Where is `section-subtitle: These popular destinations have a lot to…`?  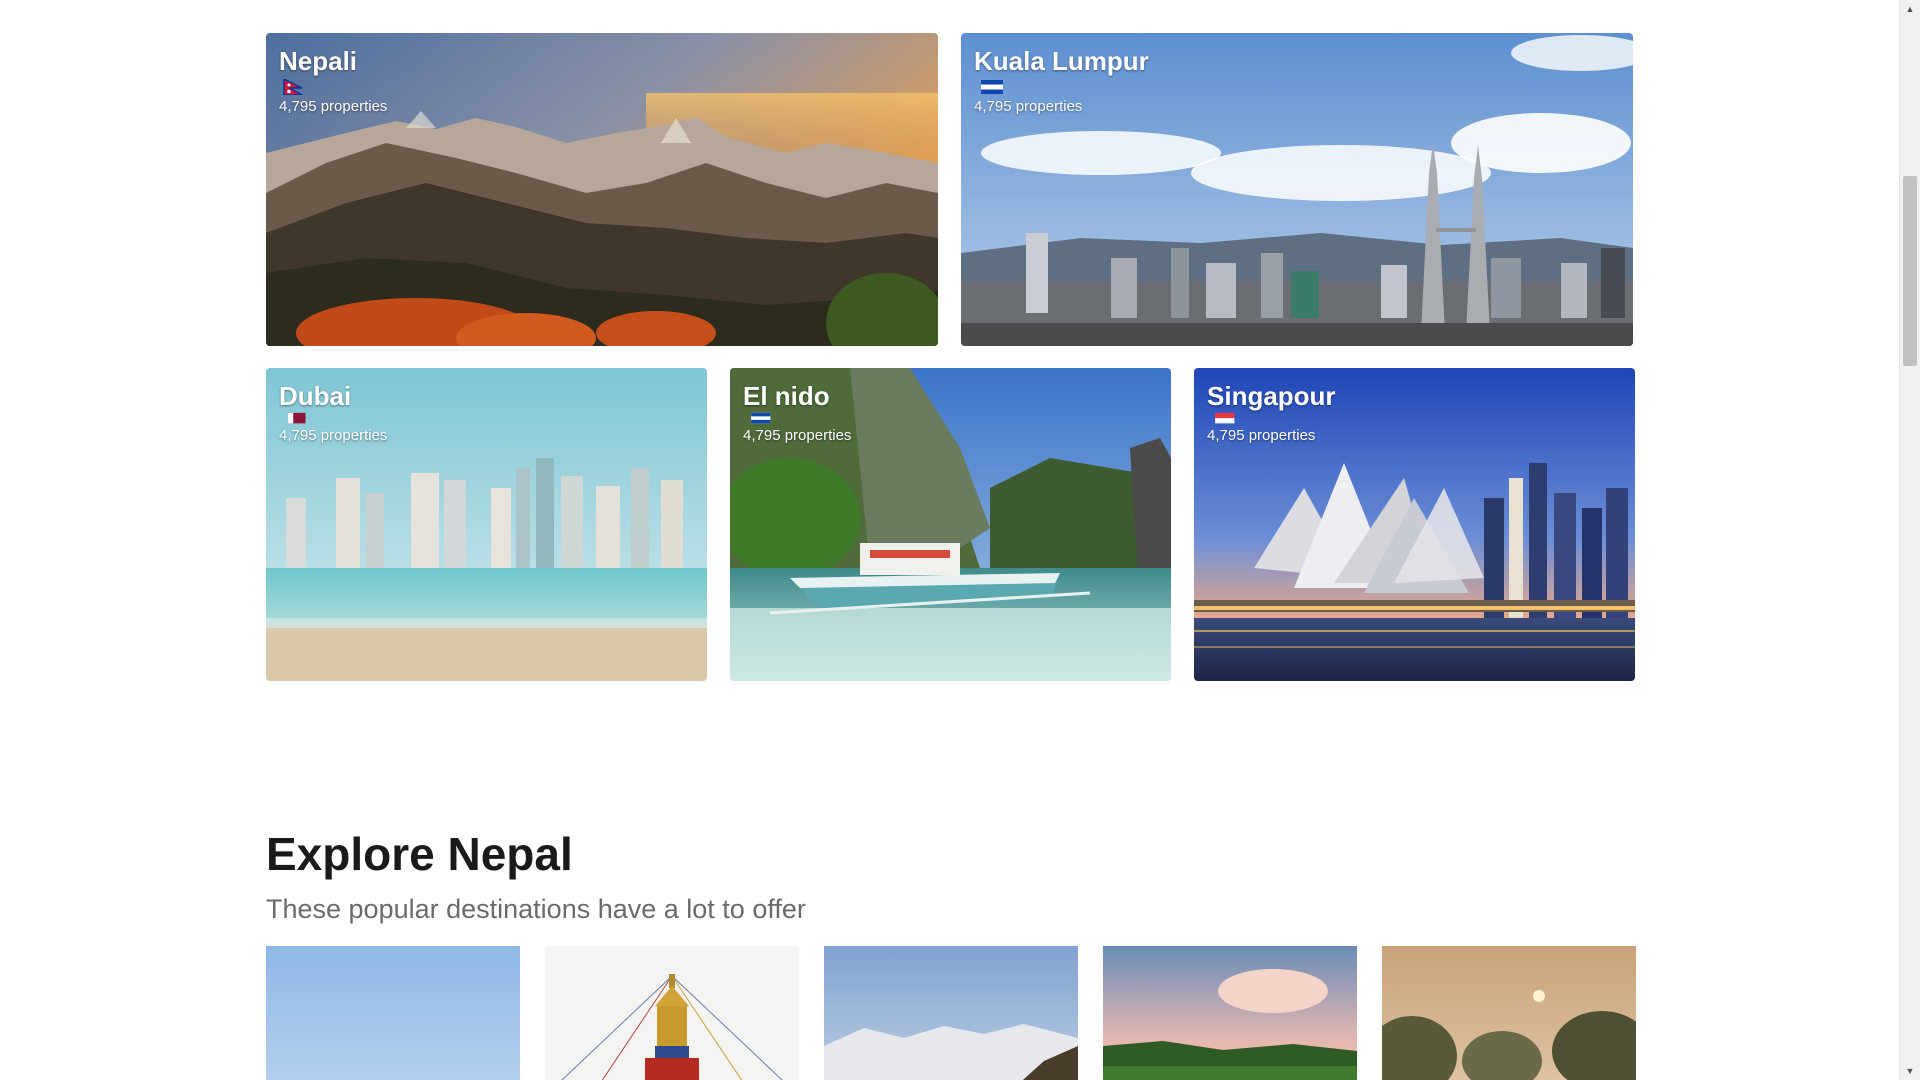 section-subtitle: These popular destinations have a lot to… is located at coordinates (536, 909).